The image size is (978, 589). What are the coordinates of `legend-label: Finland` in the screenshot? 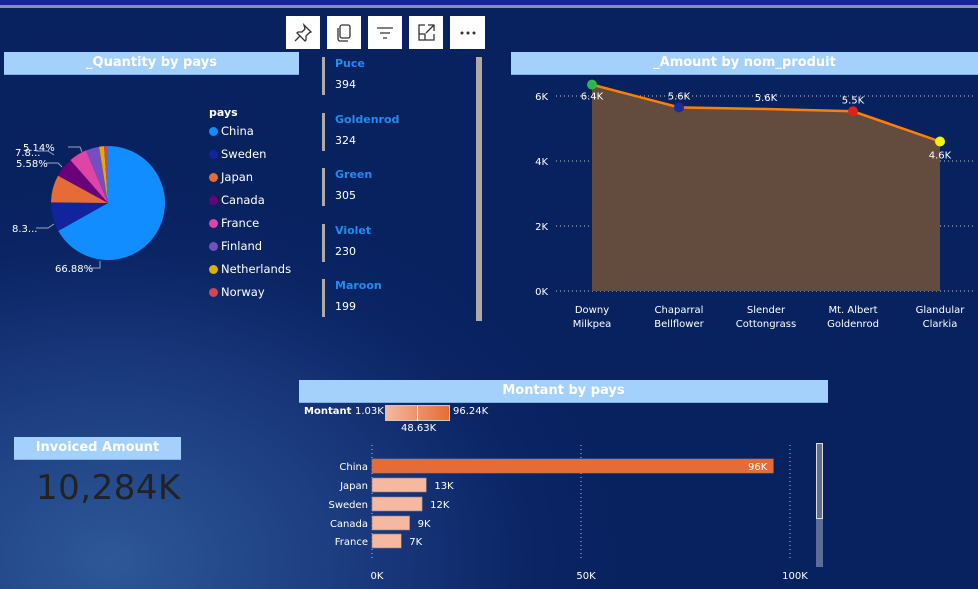 It's located at (242, 246).